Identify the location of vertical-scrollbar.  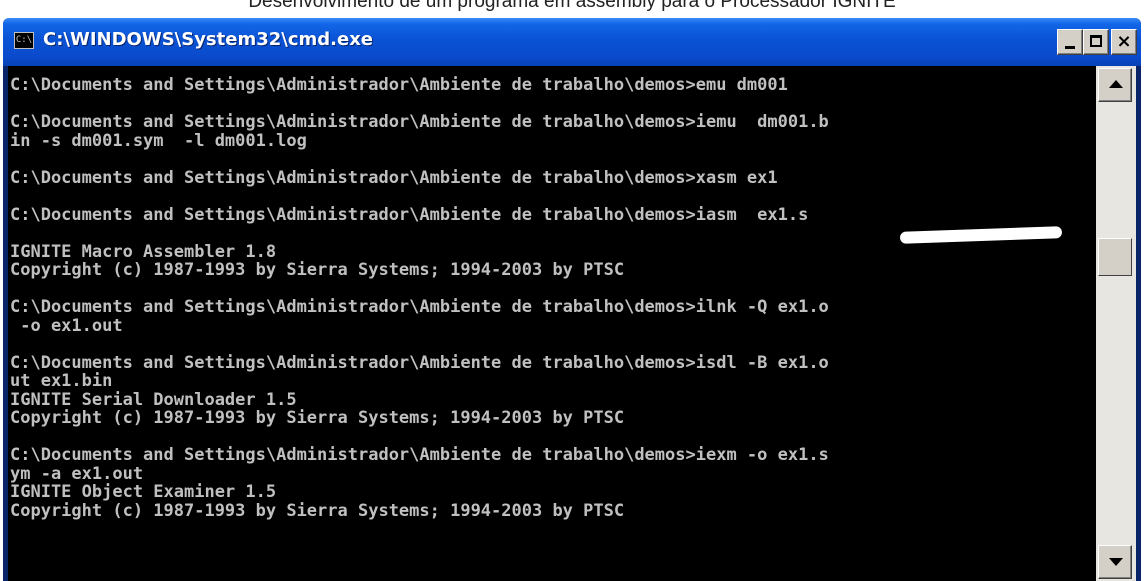
(1116, 323).